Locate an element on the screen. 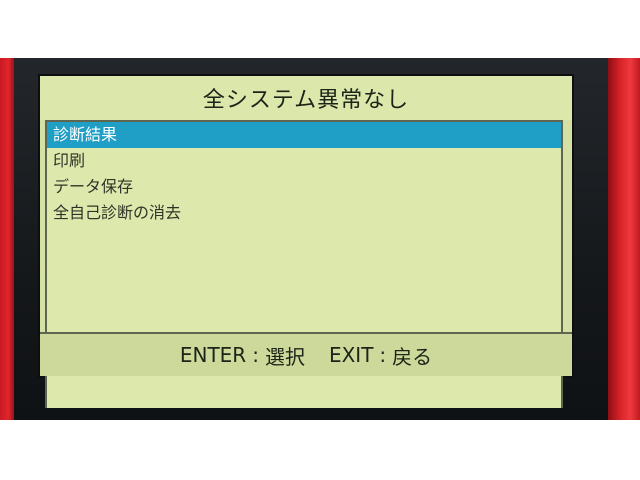 This screenshot has width=640, height=480. enter-action-label: 選択 is located at coordinates (284, 356).